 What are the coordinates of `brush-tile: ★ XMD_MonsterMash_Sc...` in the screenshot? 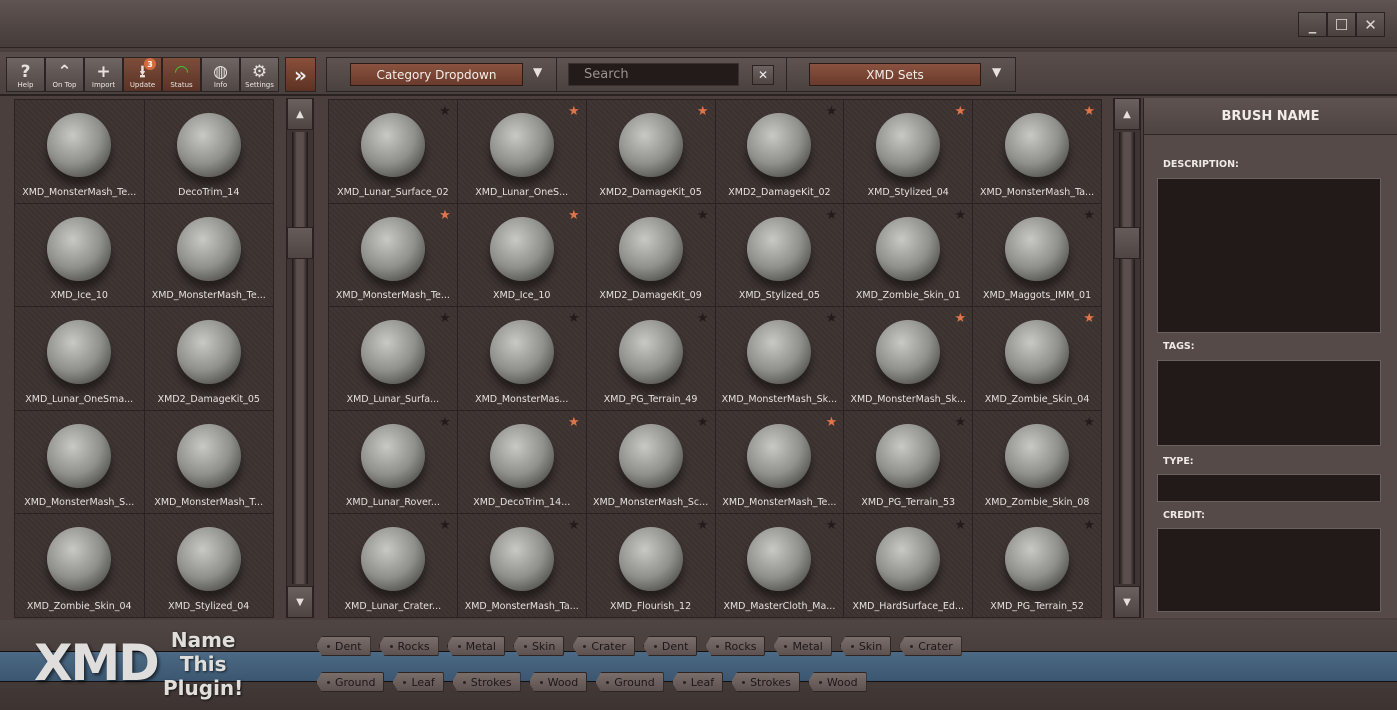 It's located at (650, 462).